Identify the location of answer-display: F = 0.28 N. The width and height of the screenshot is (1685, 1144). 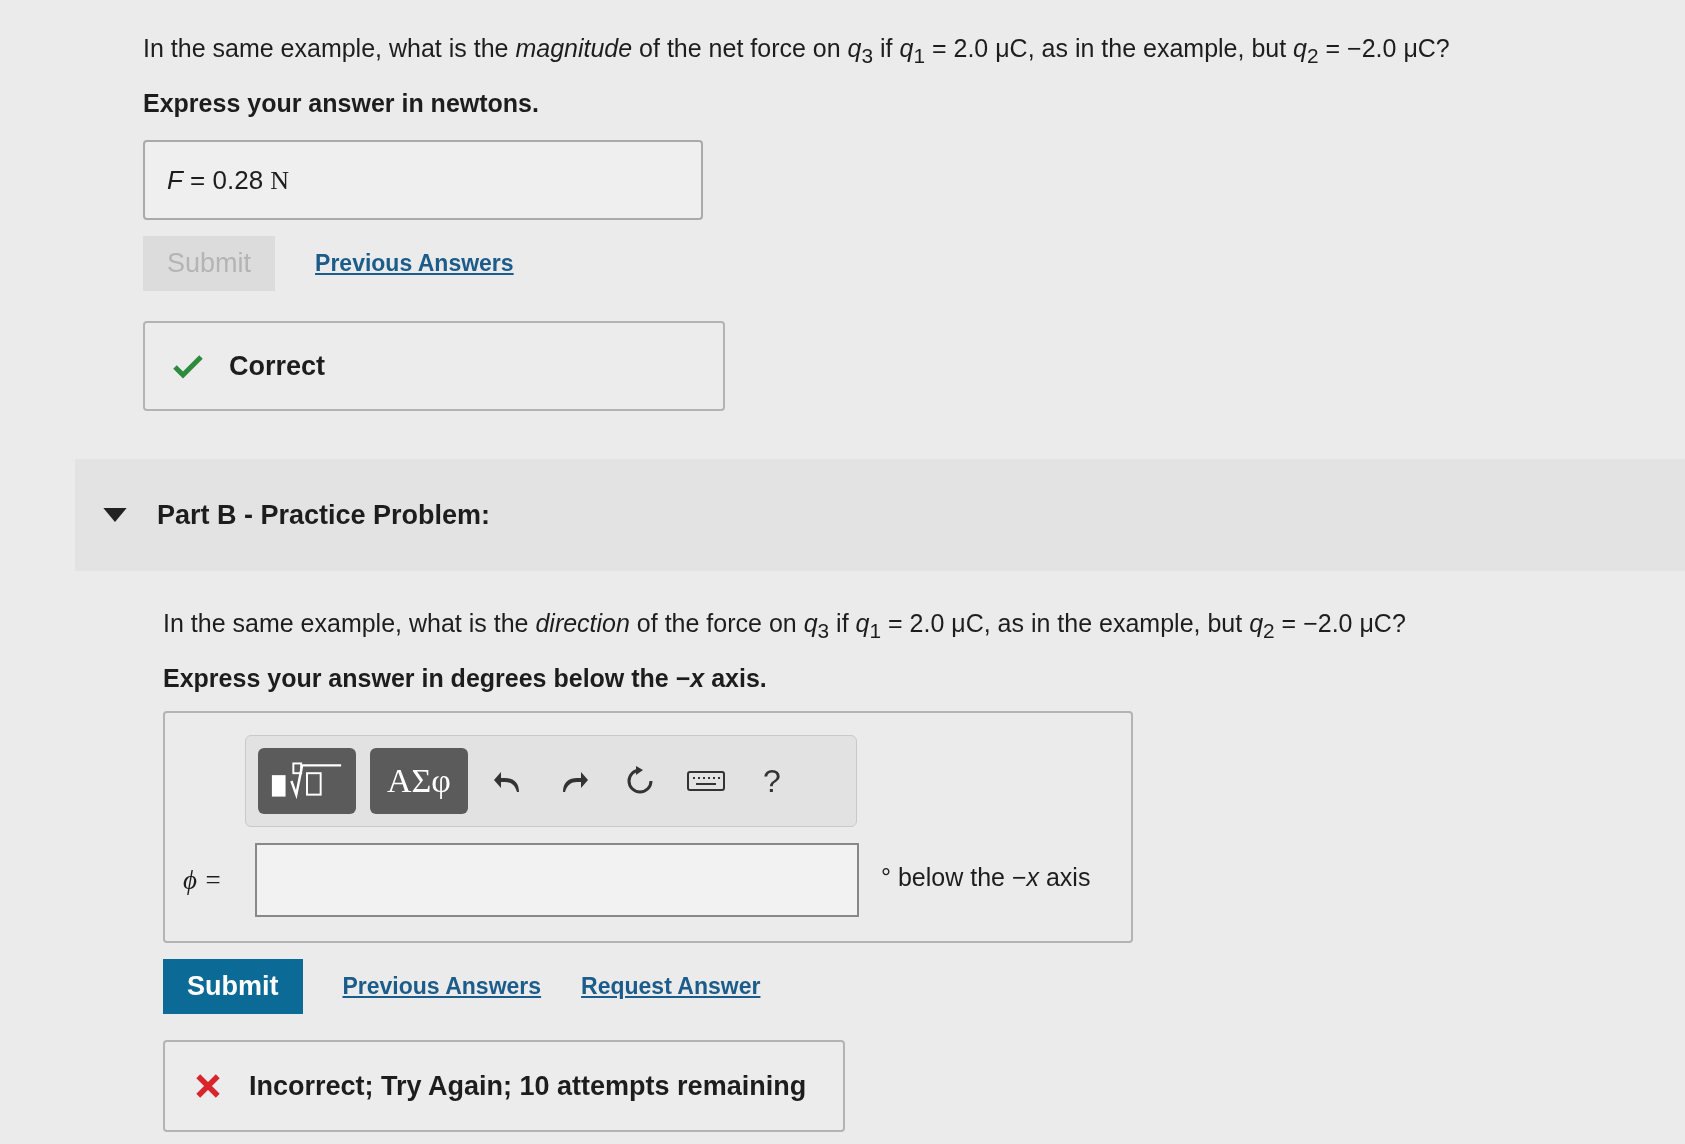
(423, 180).